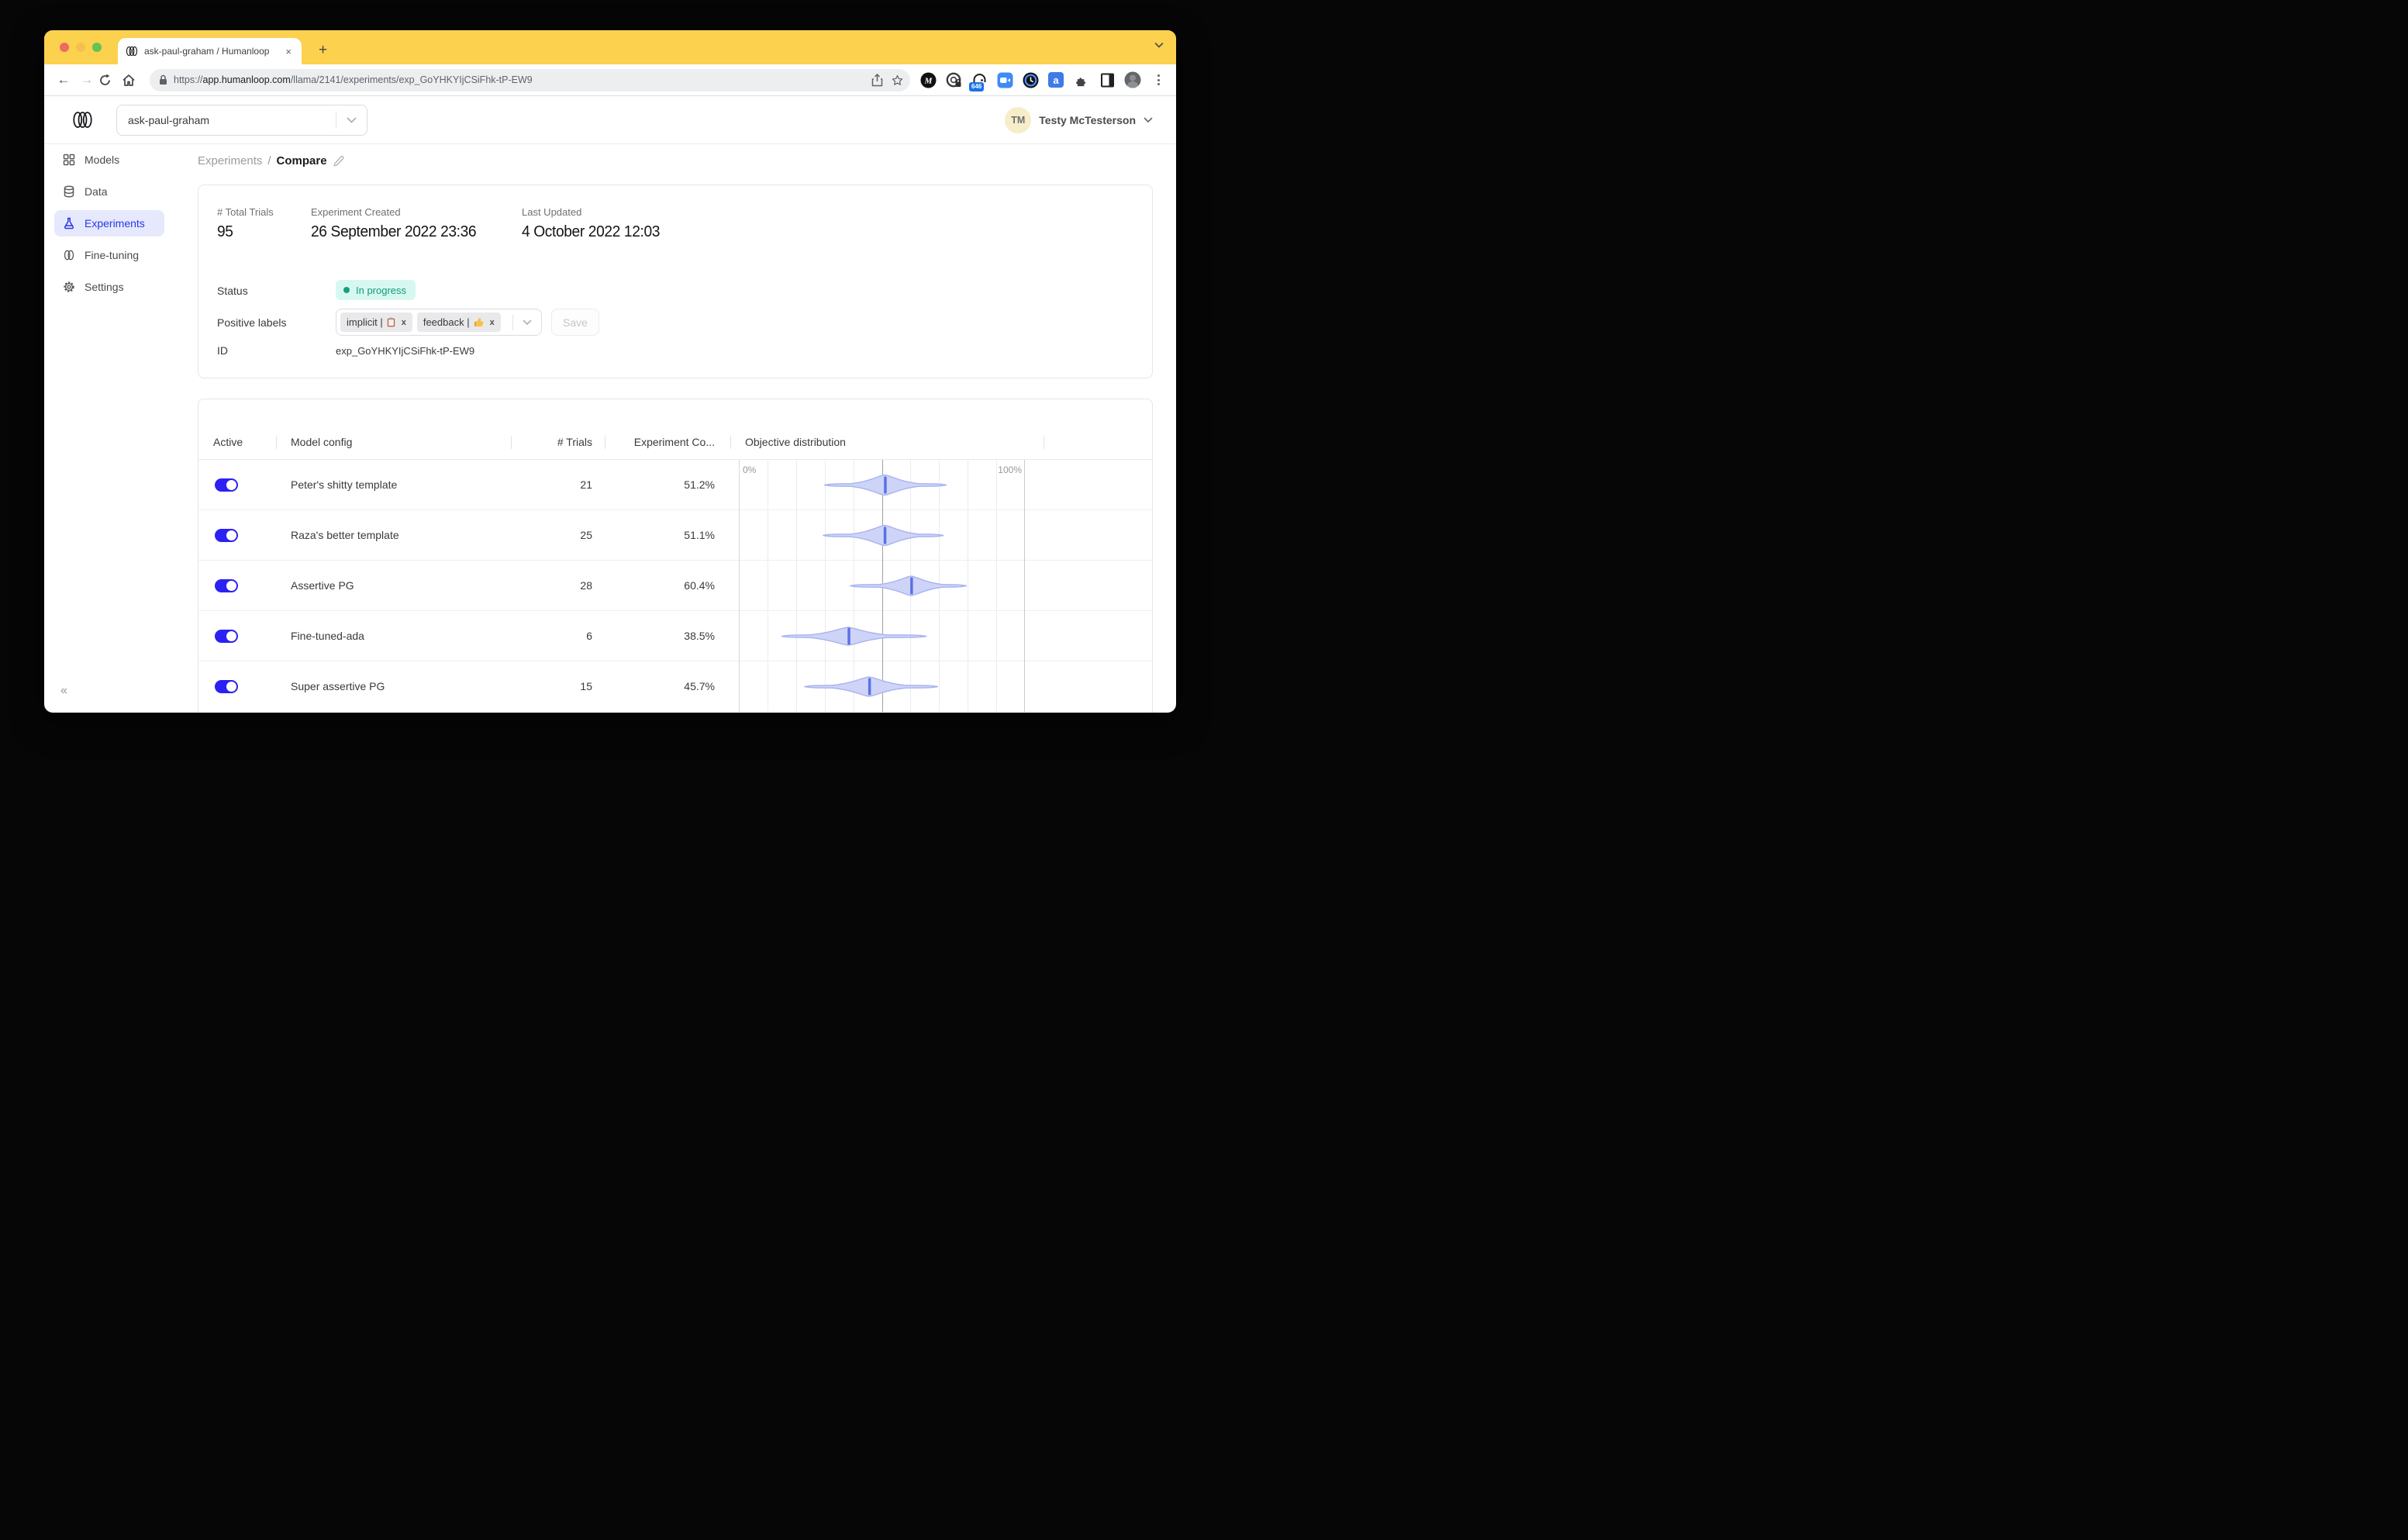 This screenshot has height=1540, width=2408. Describe the element at coordinates (69, 223) in the screenshot. I see `flask-icon` at that location.